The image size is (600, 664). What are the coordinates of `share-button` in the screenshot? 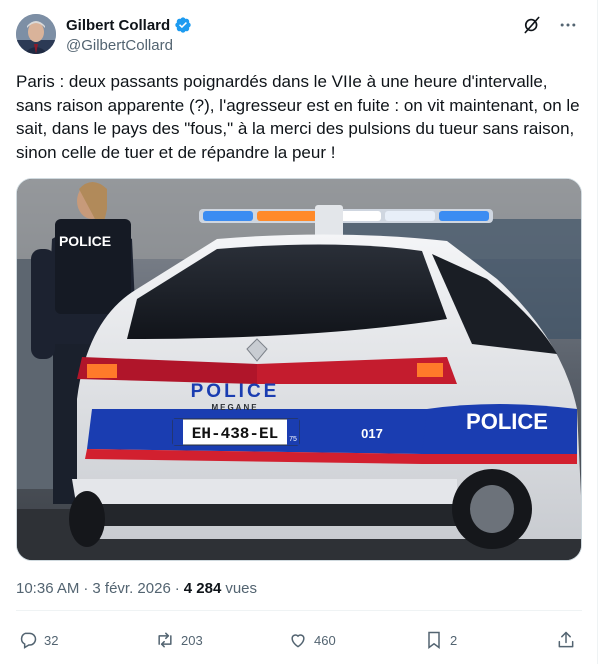 It's located at (566, 640).